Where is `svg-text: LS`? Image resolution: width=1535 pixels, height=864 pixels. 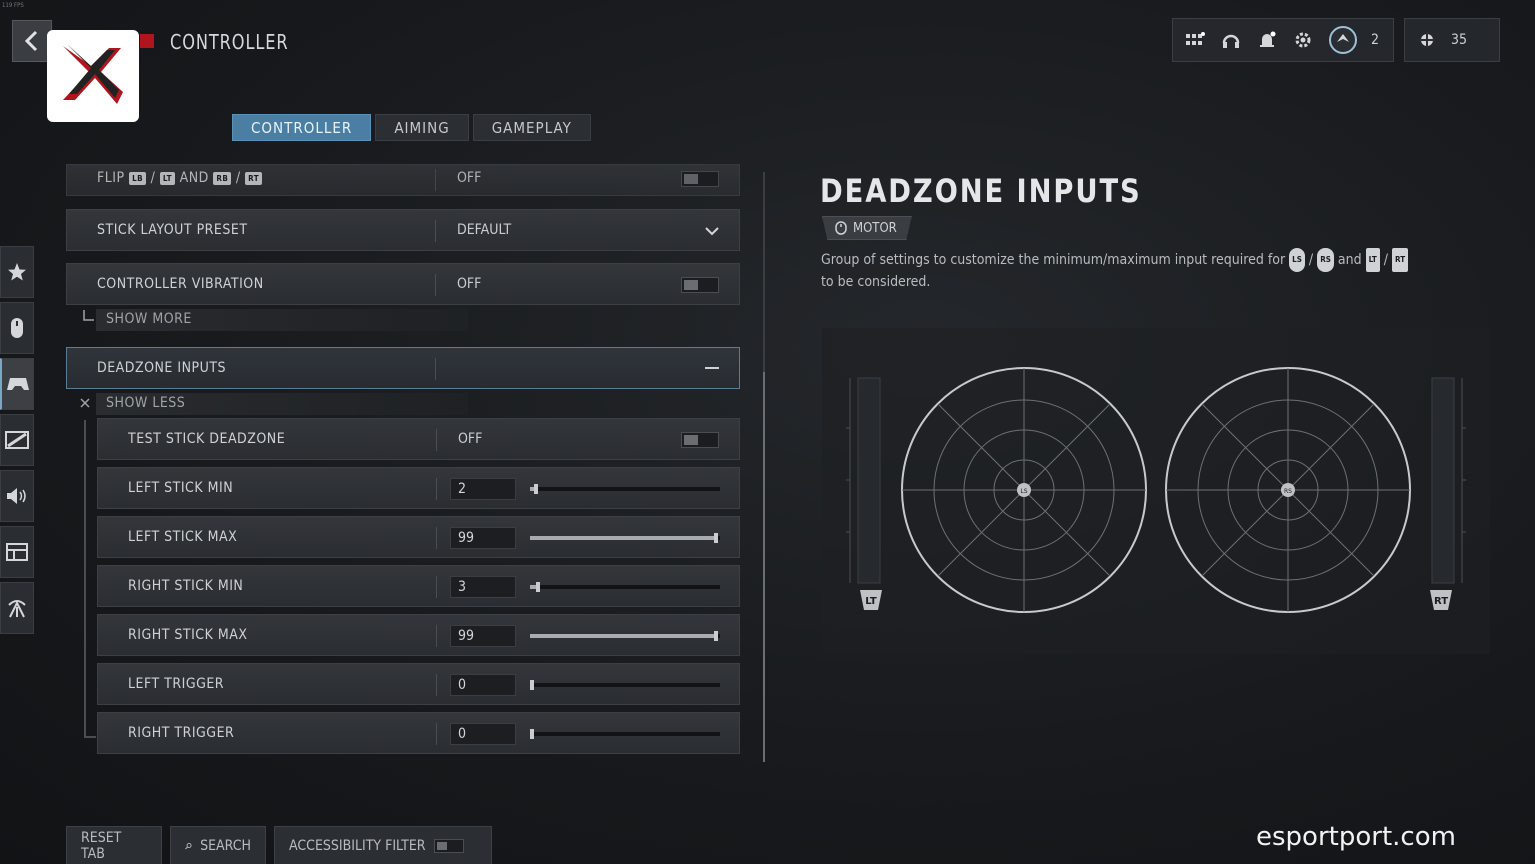 svg-text: LS is located at coordinates (1023, 491).